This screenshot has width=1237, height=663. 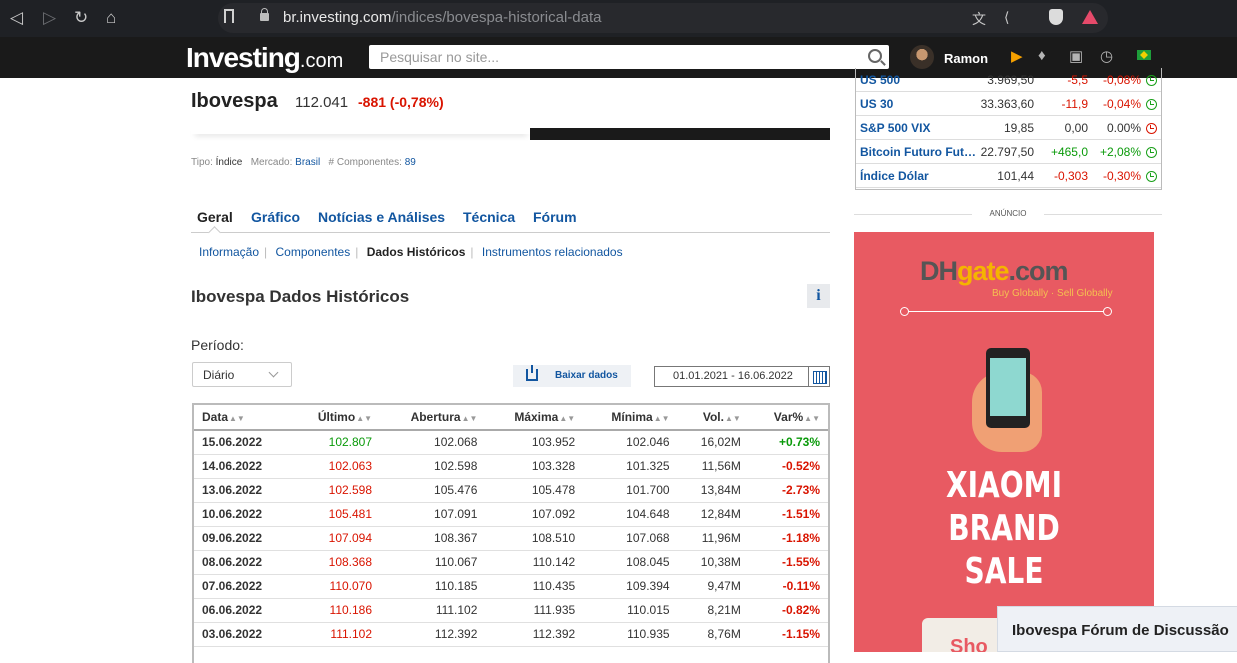 I want to click on cell-vol: 11,96M, so click(x=713, y=538).